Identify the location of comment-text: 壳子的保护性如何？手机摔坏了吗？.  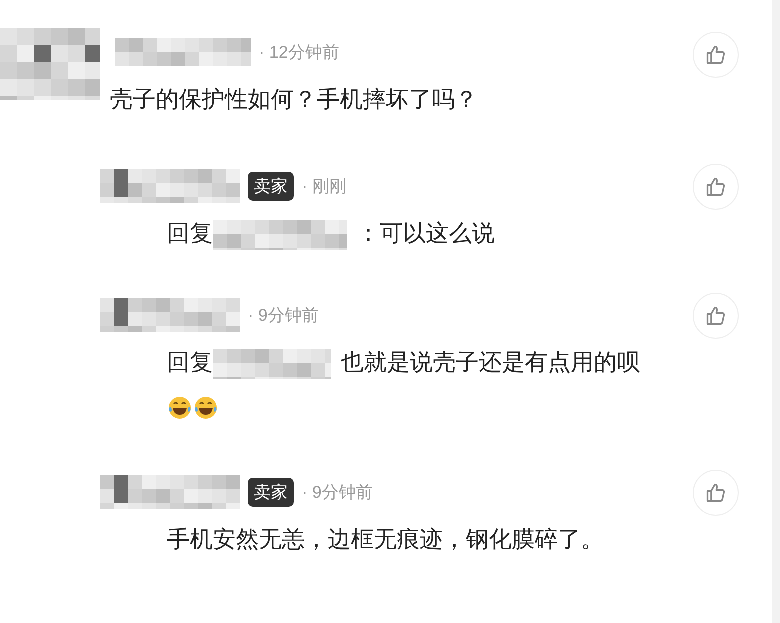
(294, 99).